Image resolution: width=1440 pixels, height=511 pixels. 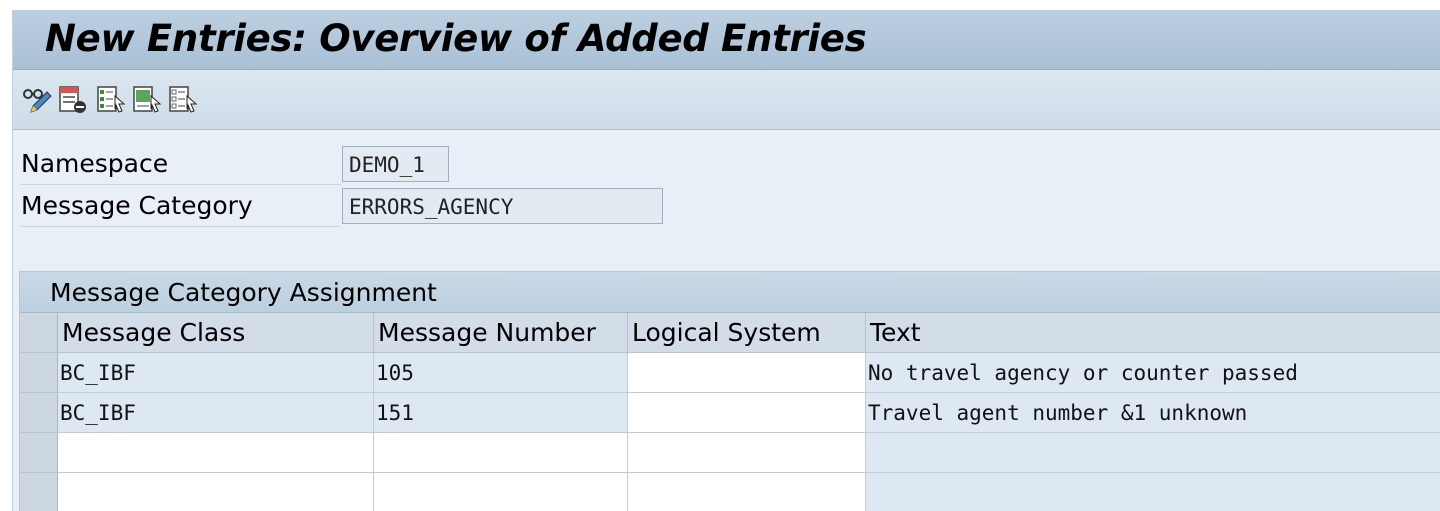 What do you see at coordinates (216, 333) in the screenshot?
I see `col-header-message-class: Message Class` at bounding box center [216, 333].